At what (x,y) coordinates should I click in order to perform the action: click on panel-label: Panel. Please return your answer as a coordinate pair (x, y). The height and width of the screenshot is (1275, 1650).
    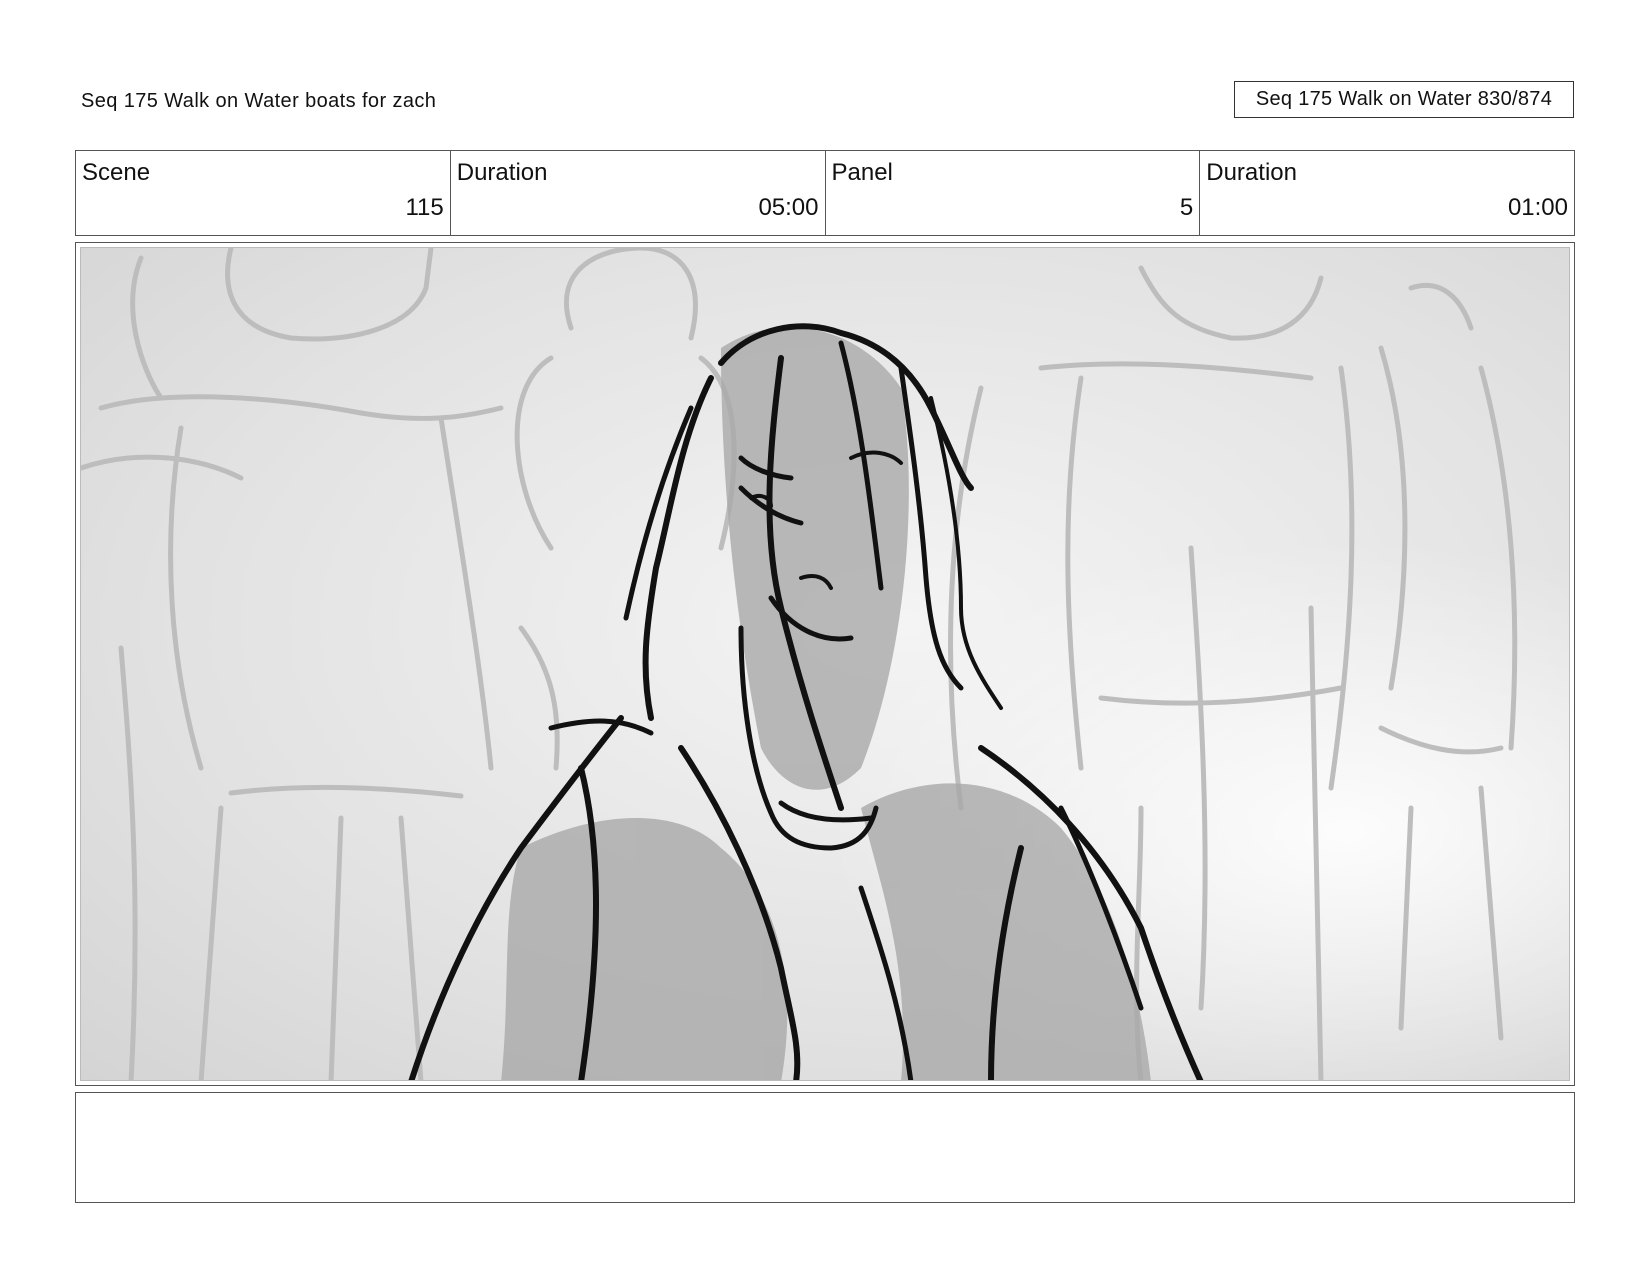
    Looking at the image, I should click on (862, 172).